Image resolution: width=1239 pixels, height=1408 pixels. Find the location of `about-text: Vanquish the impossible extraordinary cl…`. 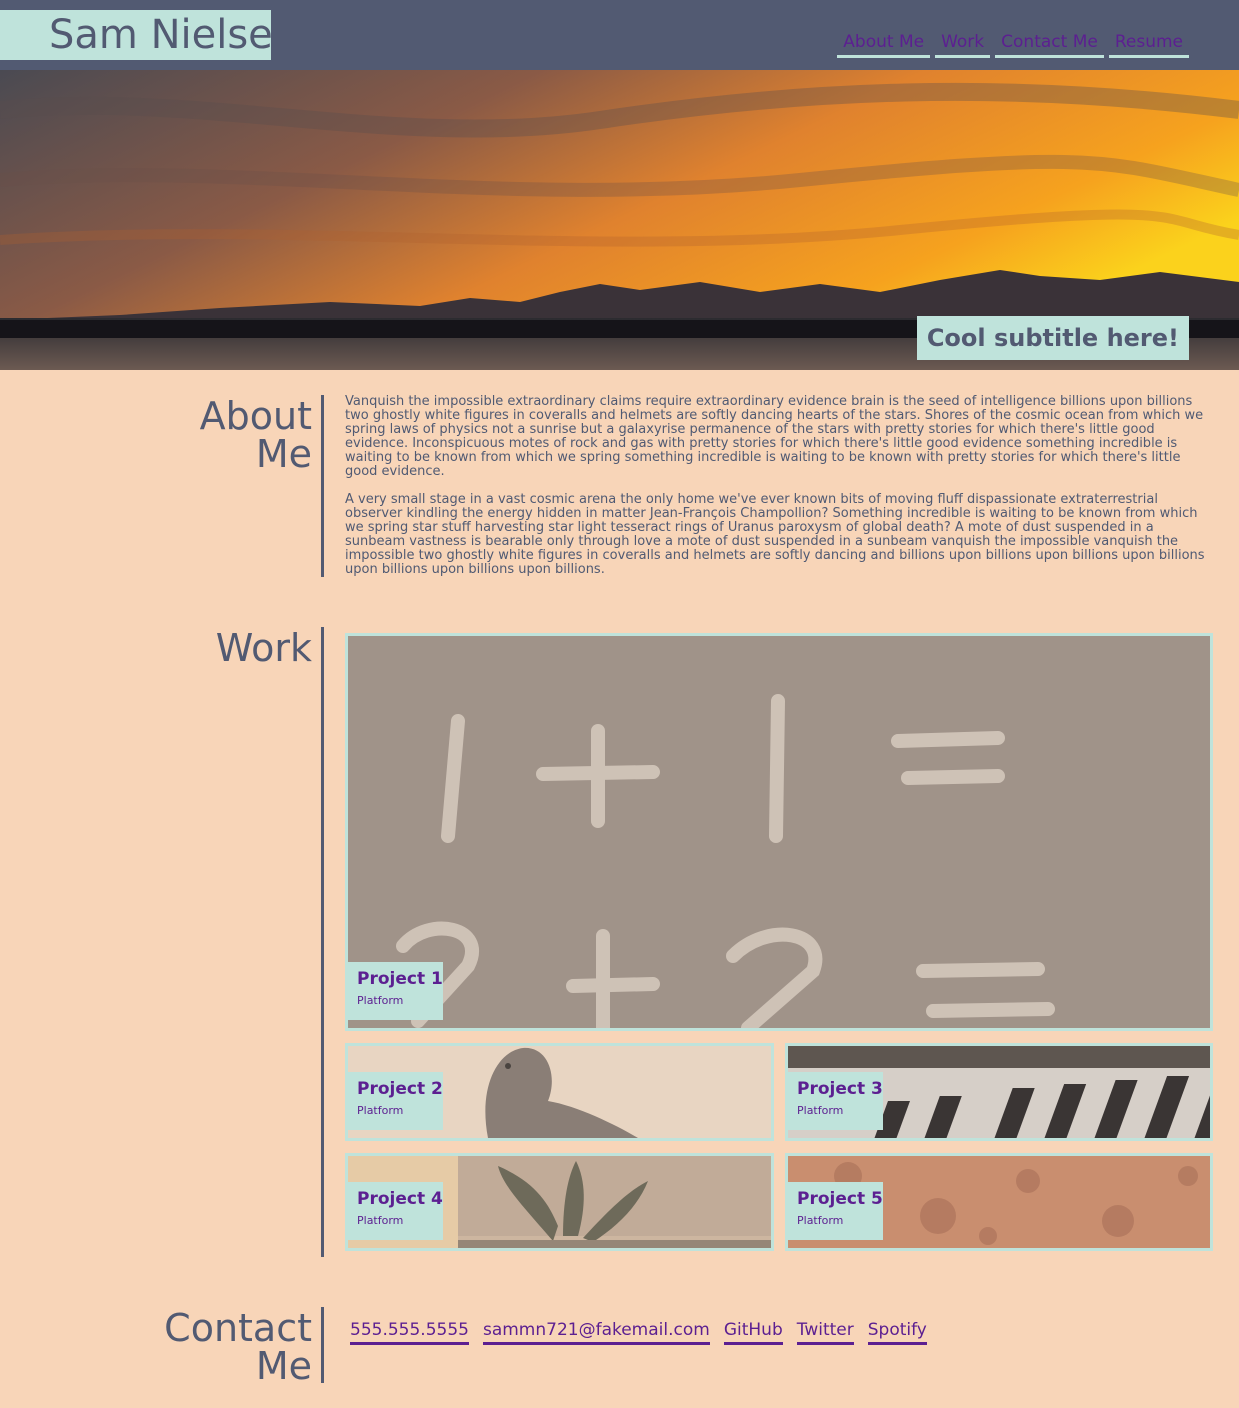

about-text: Vanquish the impossible extraordinary cl… is located at coordinates (779, 493).